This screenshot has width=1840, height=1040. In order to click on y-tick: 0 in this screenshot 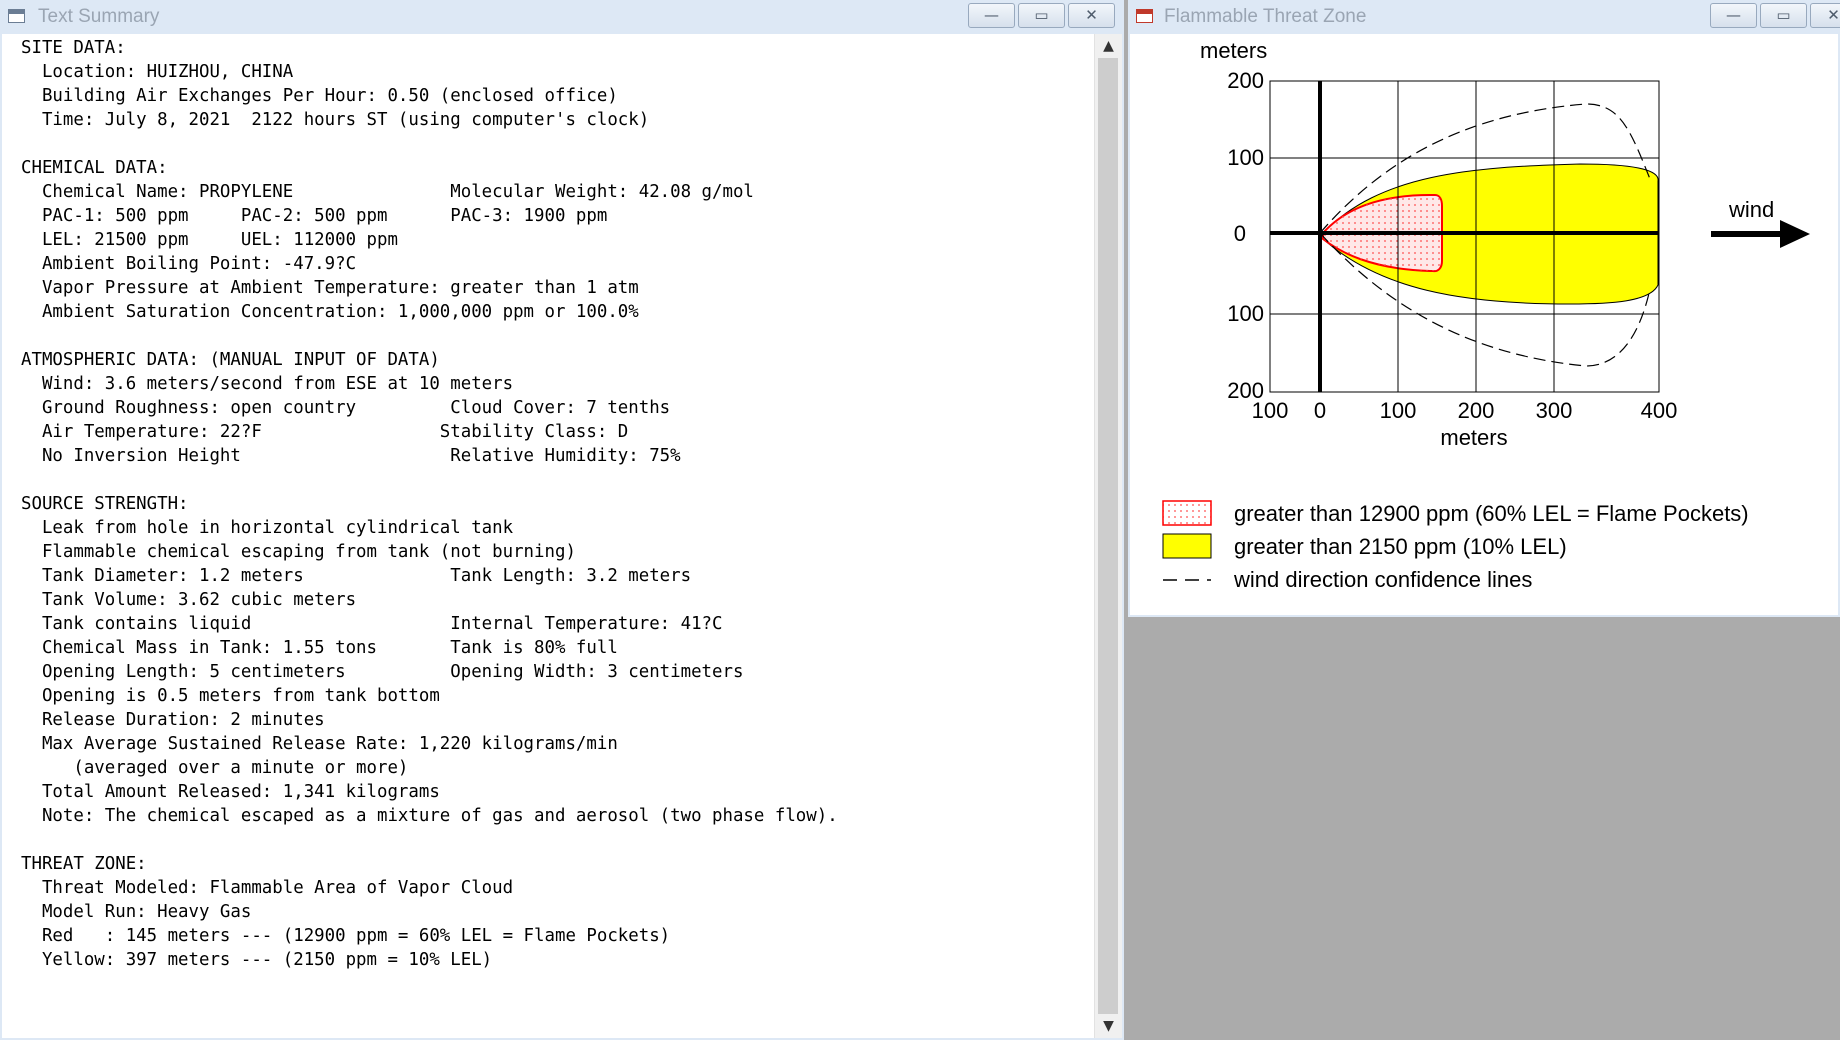, I will do `click(1240, 233)`.